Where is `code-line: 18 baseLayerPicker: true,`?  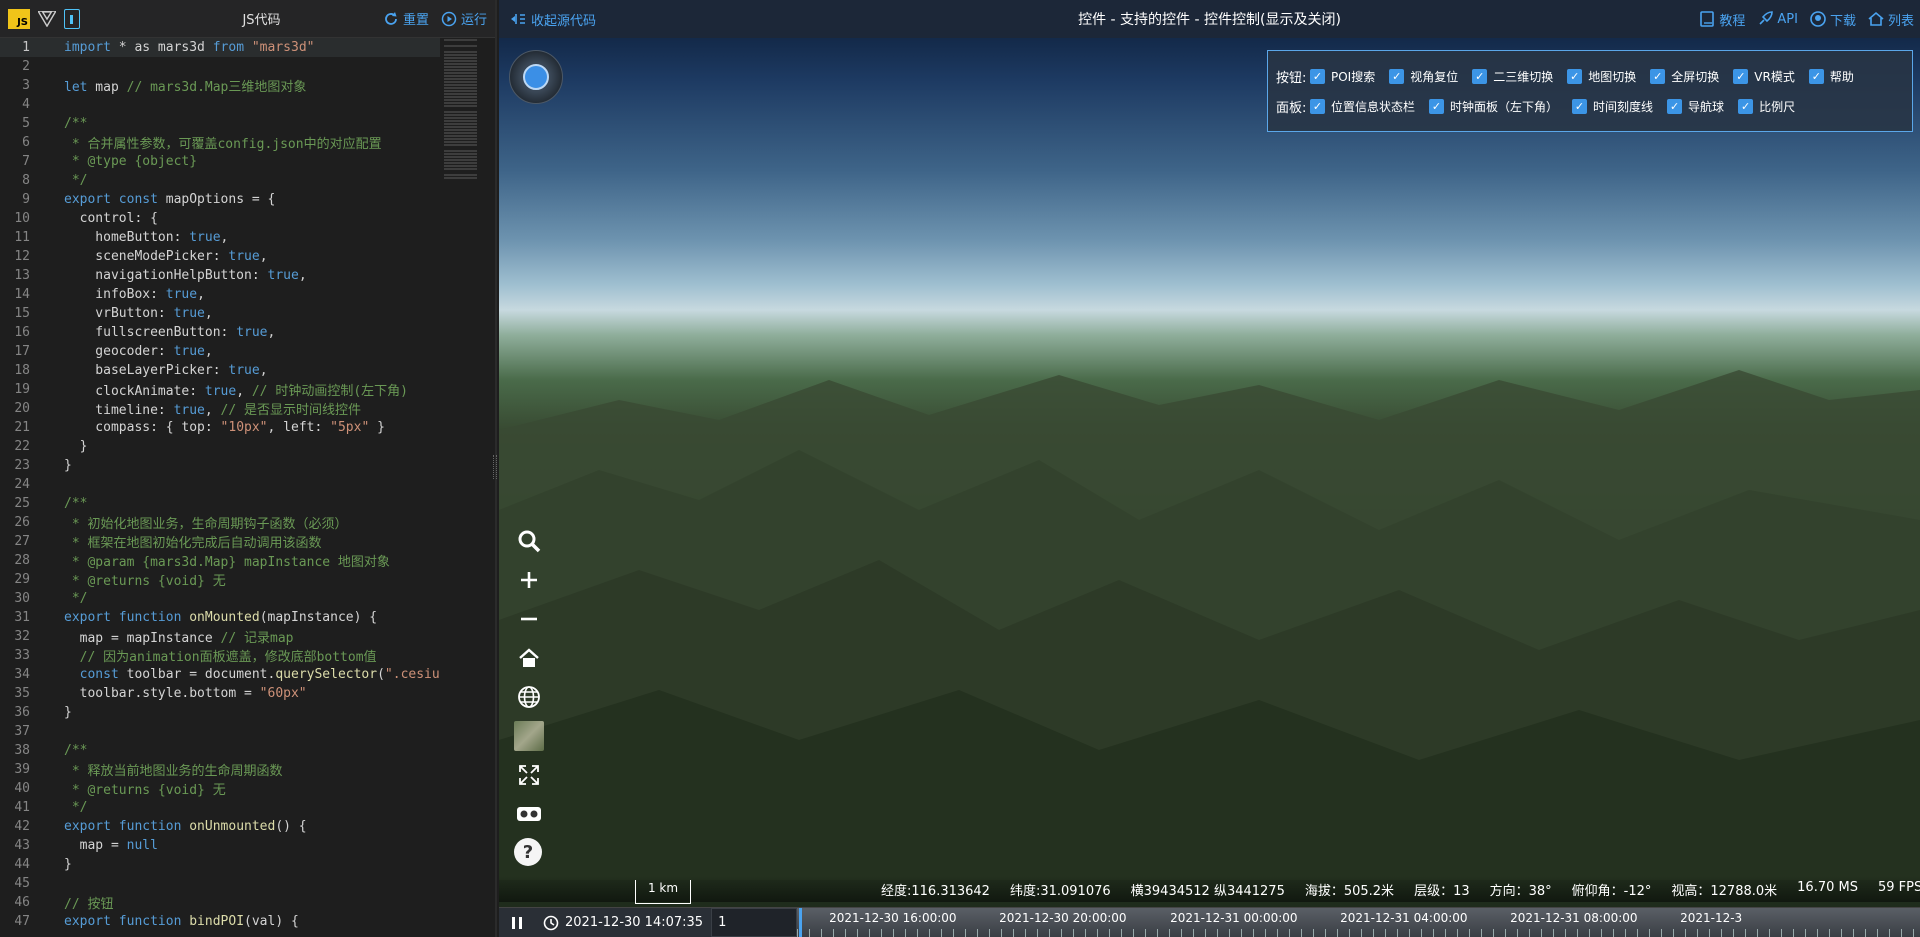 code-line: 18 baseLayerPicker: true, is located at coordinates (220, 370).